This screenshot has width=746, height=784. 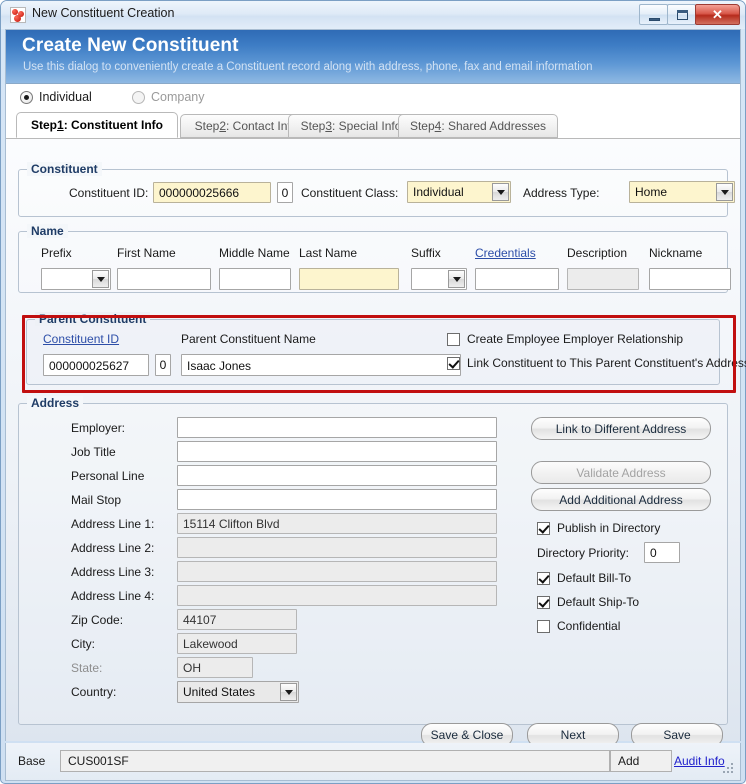 I want to click on employer-input, so click(x=337, y=427).